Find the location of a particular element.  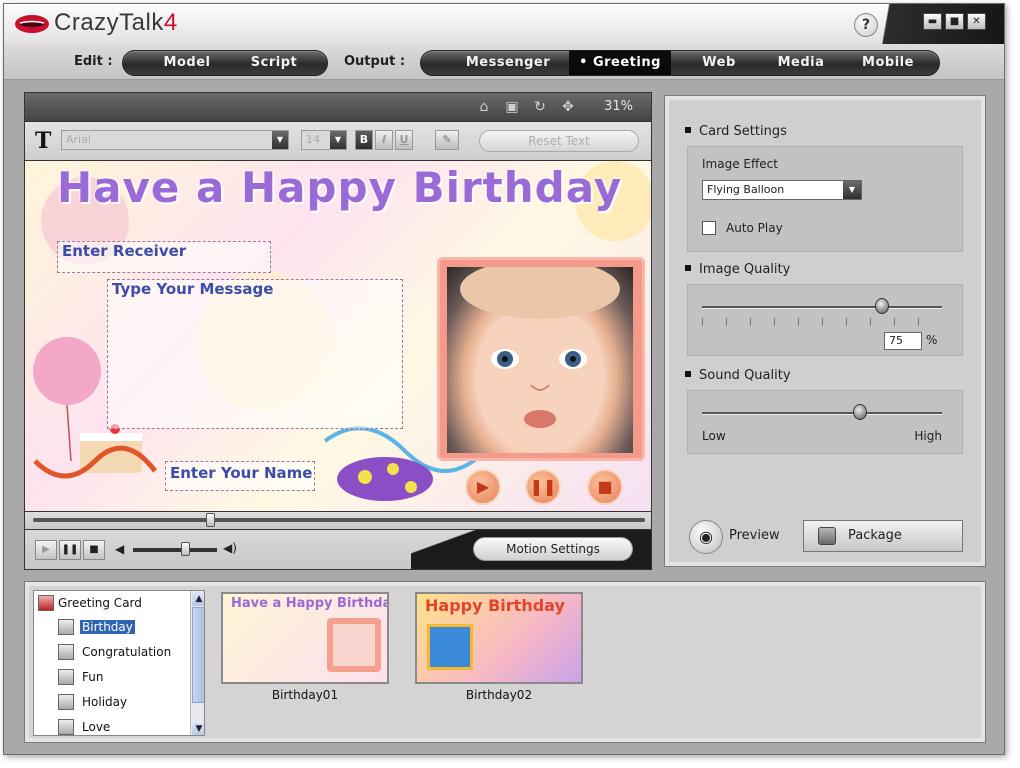

timeline-track is located at coordinates (339, 520).